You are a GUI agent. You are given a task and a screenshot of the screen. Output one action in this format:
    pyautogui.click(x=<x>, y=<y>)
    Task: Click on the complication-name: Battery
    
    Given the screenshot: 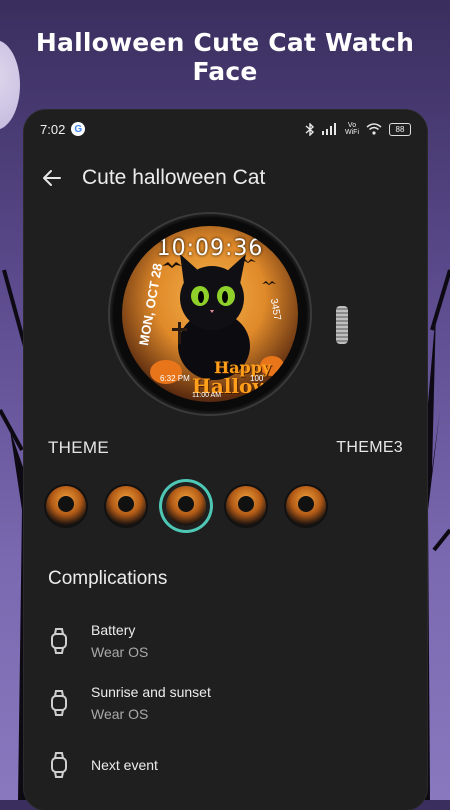 What is the action you would take?
    pyautogui.click(x=113, y=630)
    